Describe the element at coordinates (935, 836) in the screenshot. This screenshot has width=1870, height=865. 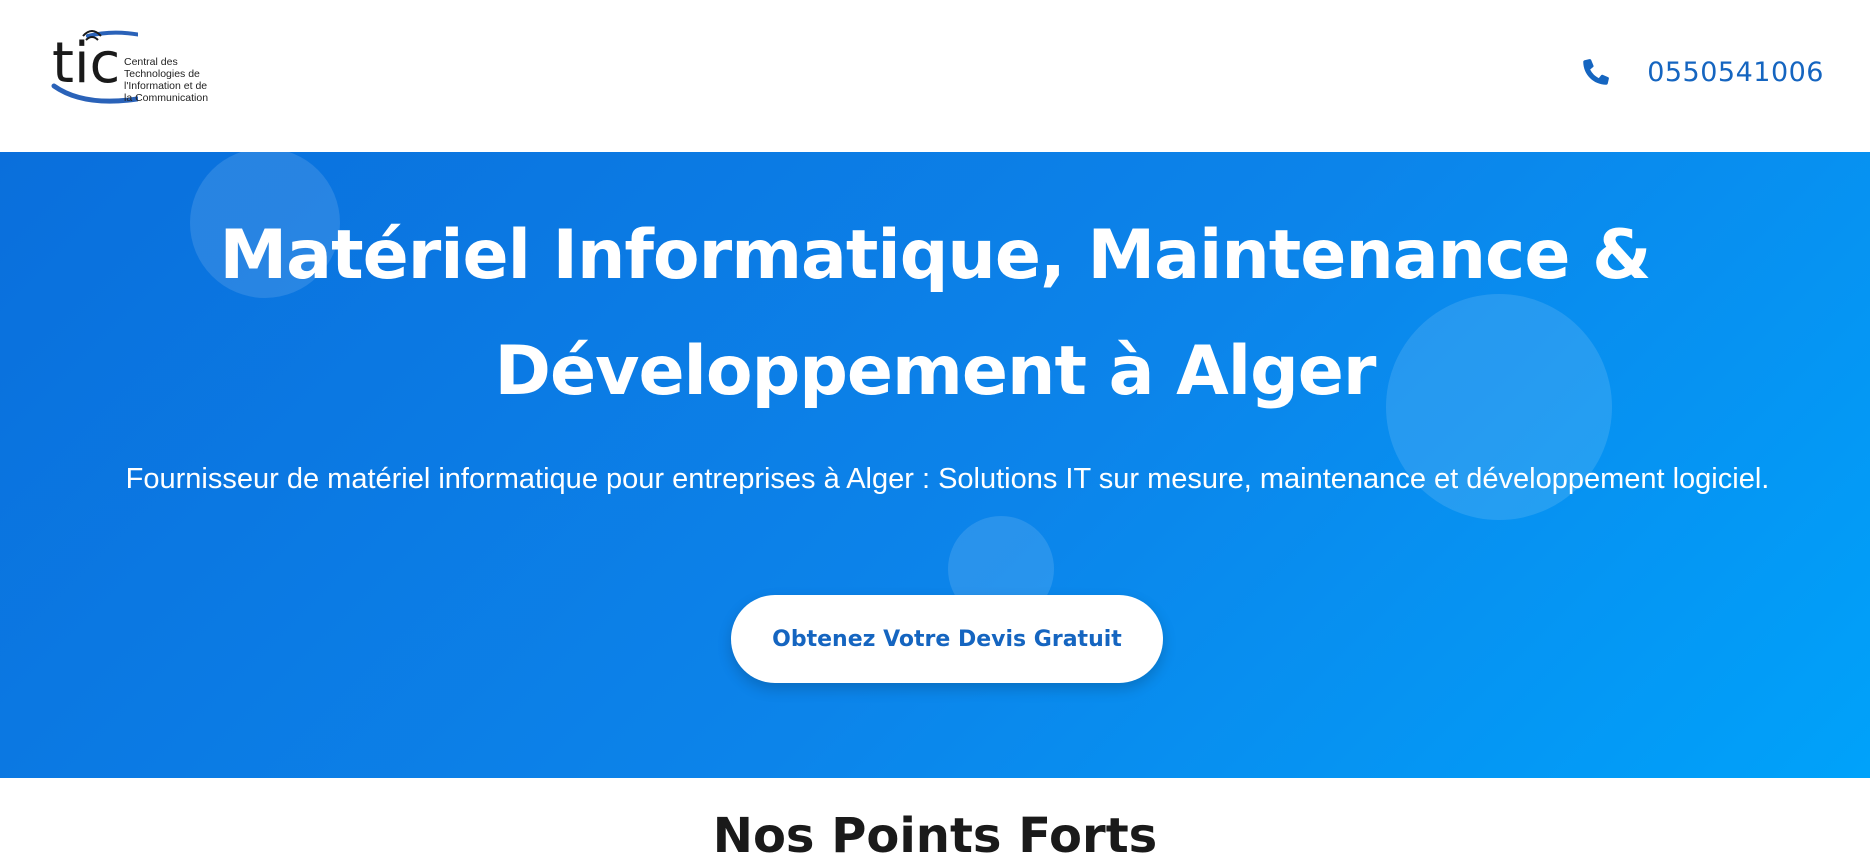
I see `section-title-strengths: Nos Points Forts` at that location.